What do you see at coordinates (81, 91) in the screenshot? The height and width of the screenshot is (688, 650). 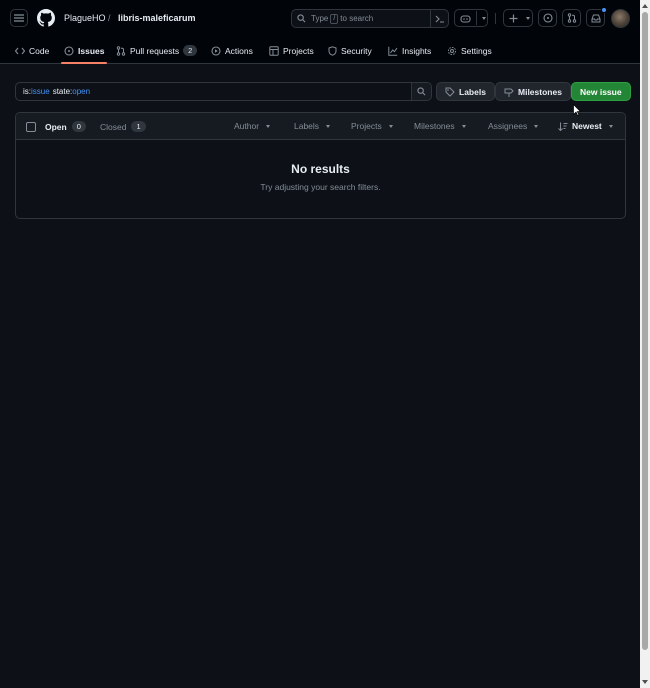 I see `query-qualifier-value: open` at bounding box center [81, 91].